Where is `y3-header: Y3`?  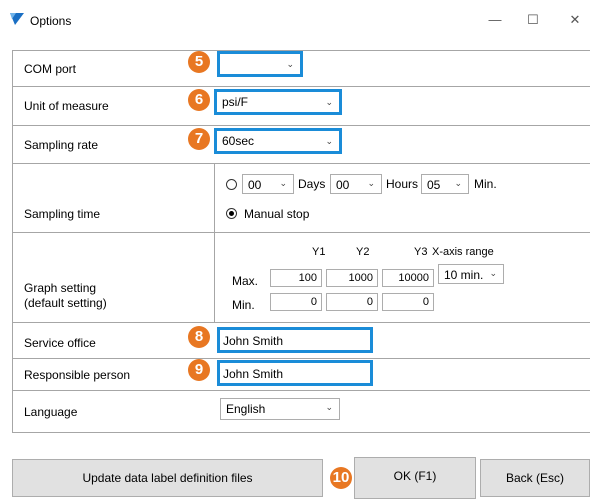
y3-header: Y3 is located at coordinates (421, 252).